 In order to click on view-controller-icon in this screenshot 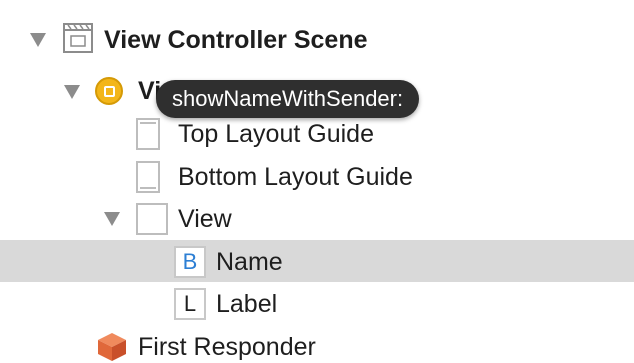, I will do `click(109, 91)`.